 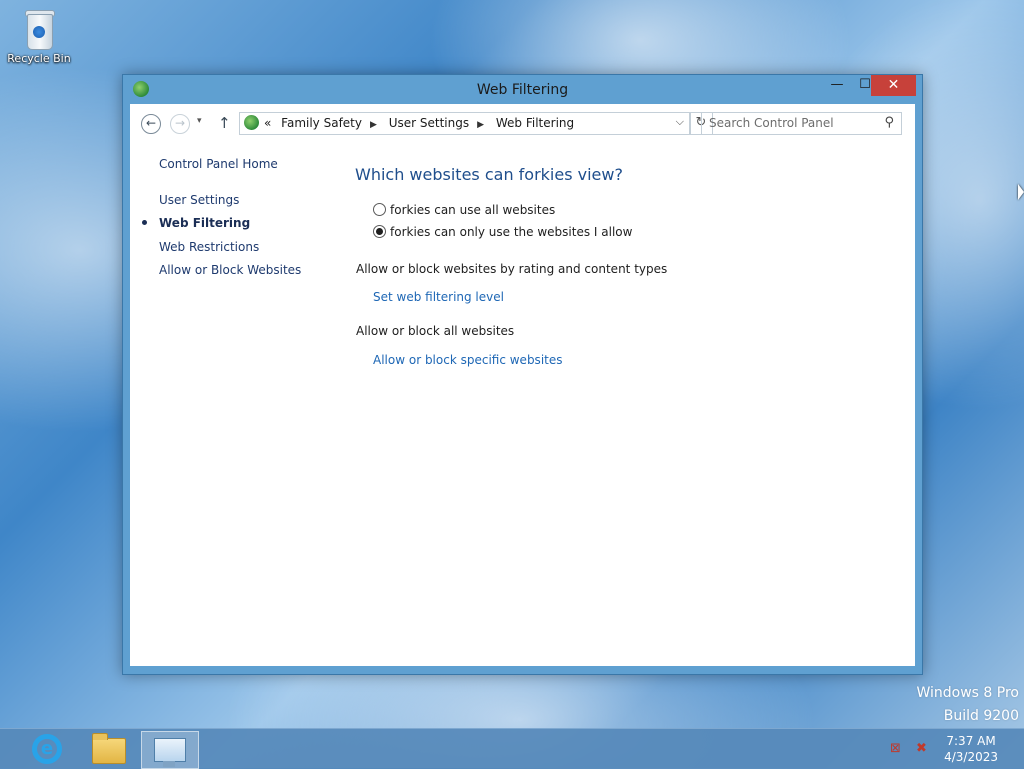 What do you see at coordinates (230, 270) in the screenshot?
I see `sidebar-item-allow-or-block-websites: Allow or Block Websites` at bounding box center [230, 270].